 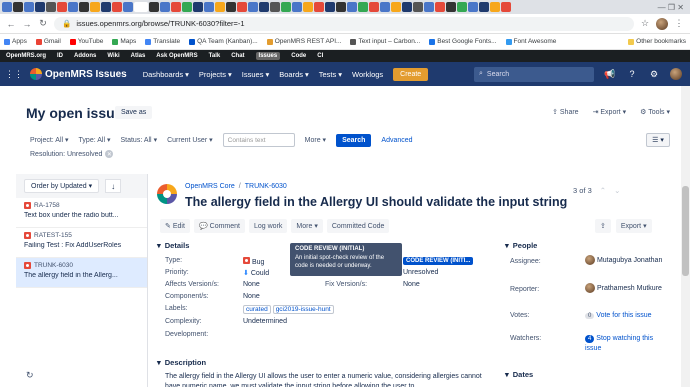 What do you see at coordinates (219, 226) in the screenshot?
I see `comment-button: 💬 Comment` at bounding box center [219, 226].